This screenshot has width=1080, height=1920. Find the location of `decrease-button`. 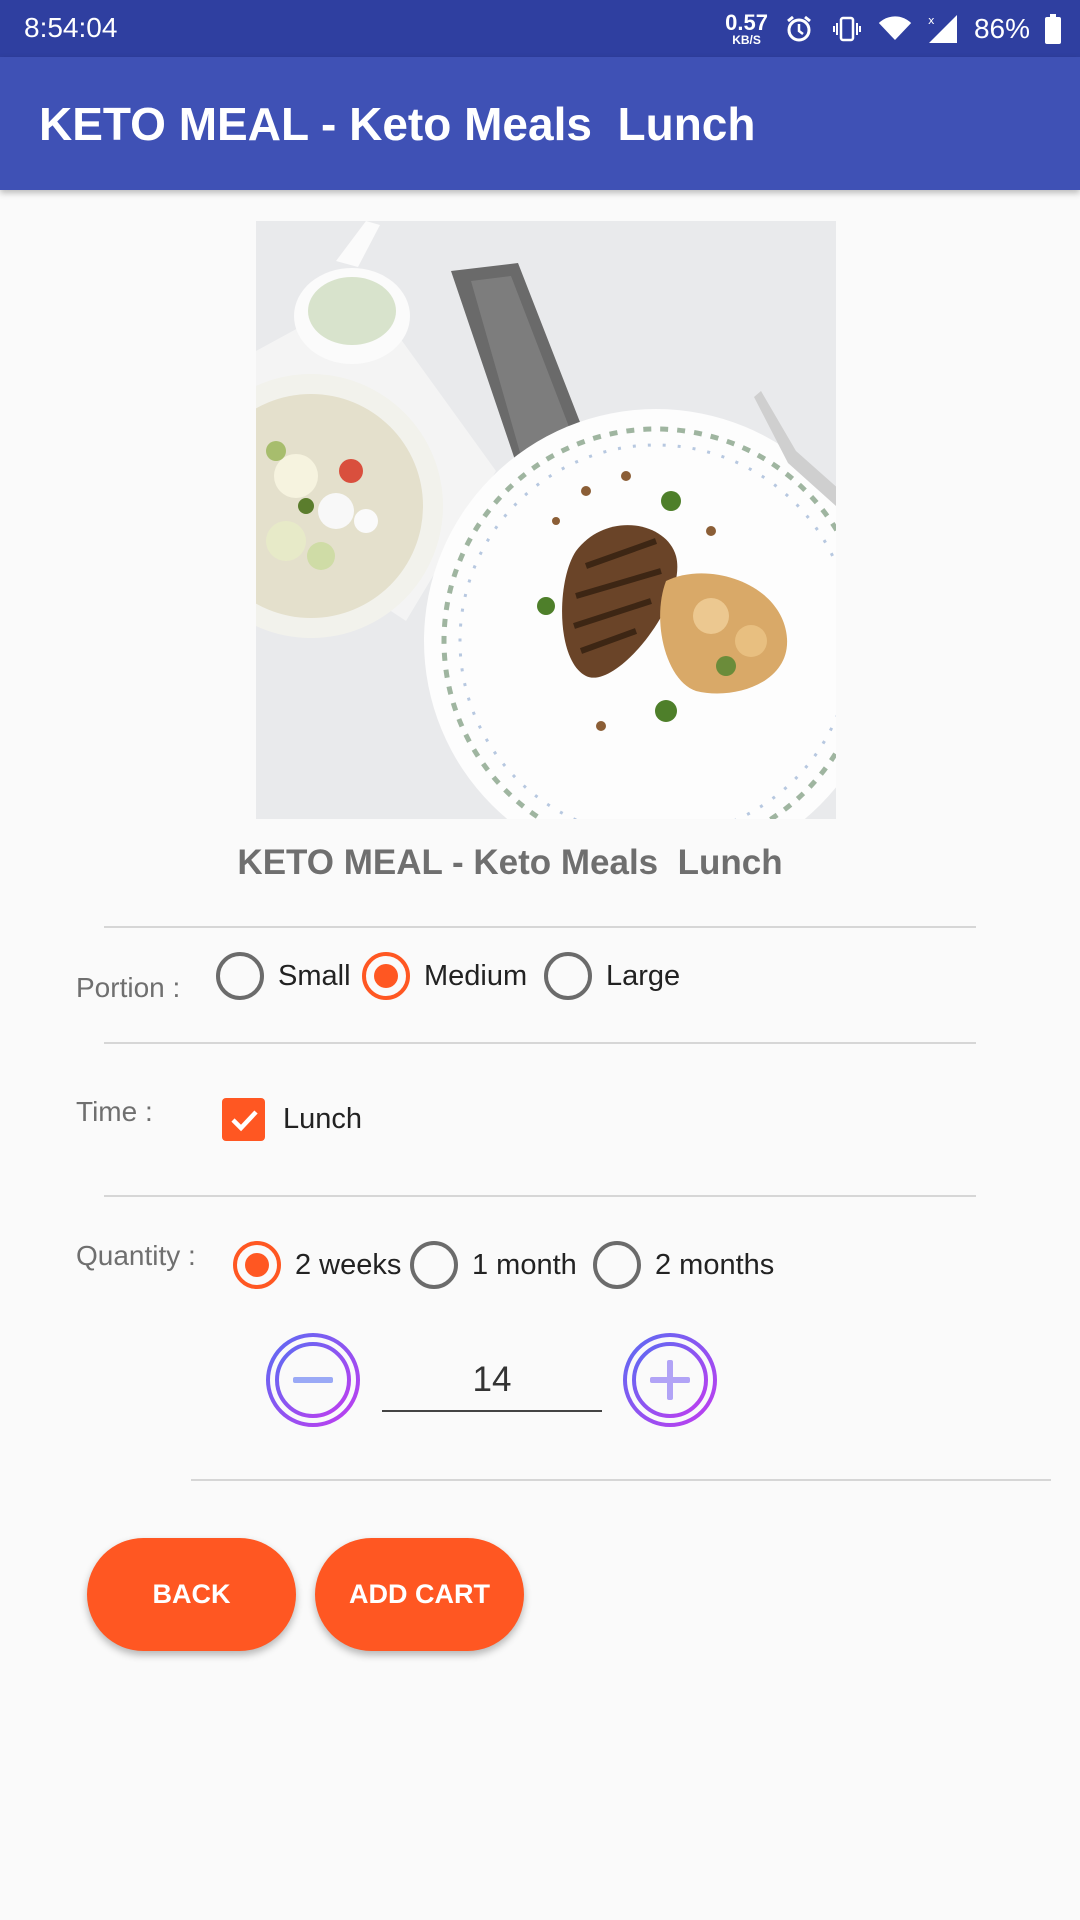

decrease-button is located at coordinates (313, 1380).